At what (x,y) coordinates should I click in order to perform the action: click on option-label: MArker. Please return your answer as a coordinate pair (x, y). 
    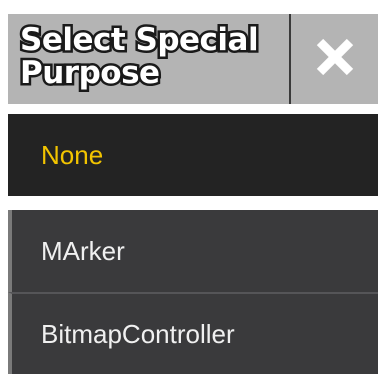
    Looking at the image, I should click on (83, 250).